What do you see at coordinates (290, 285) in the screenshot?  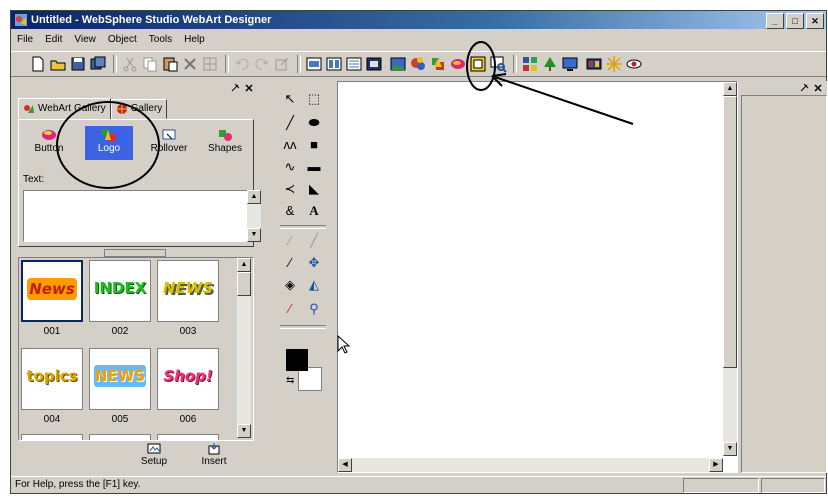 I see `fill-tool-icon: ◈` at bounding box center [290, 285].